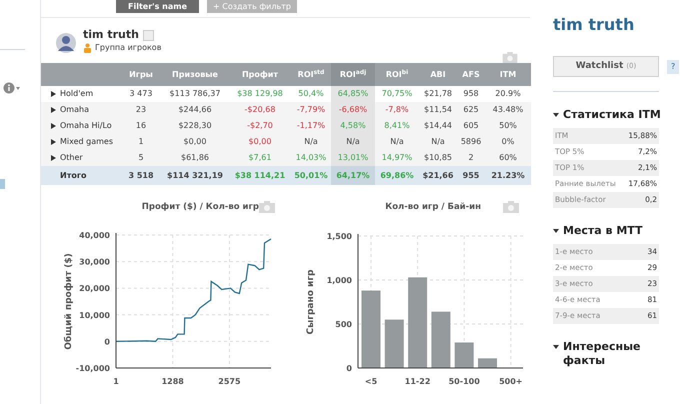  Describe the element at coordinates (311, 126) in the screenshot. I see `table-cell: -1,17%` at that location.